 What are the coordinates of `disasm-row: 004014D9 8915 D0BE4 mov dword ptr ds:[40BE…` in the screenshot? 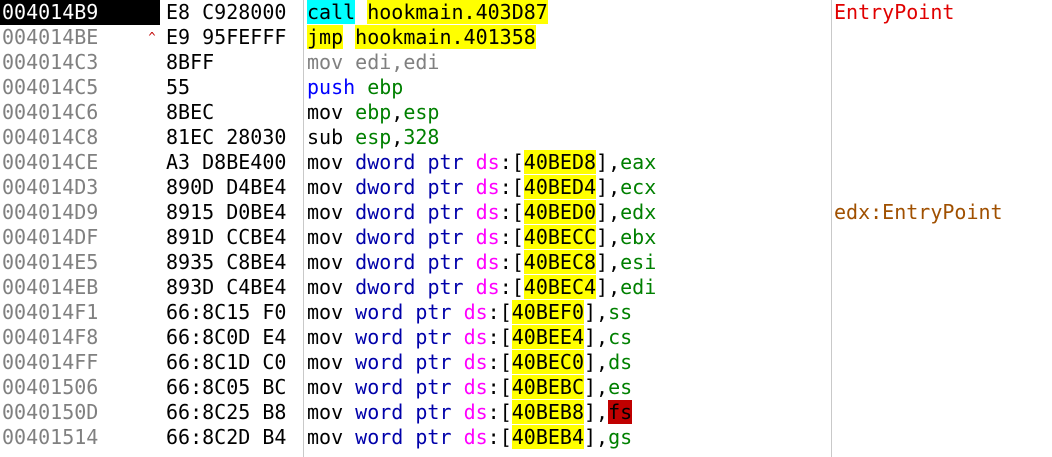 It's located at (526, 212).